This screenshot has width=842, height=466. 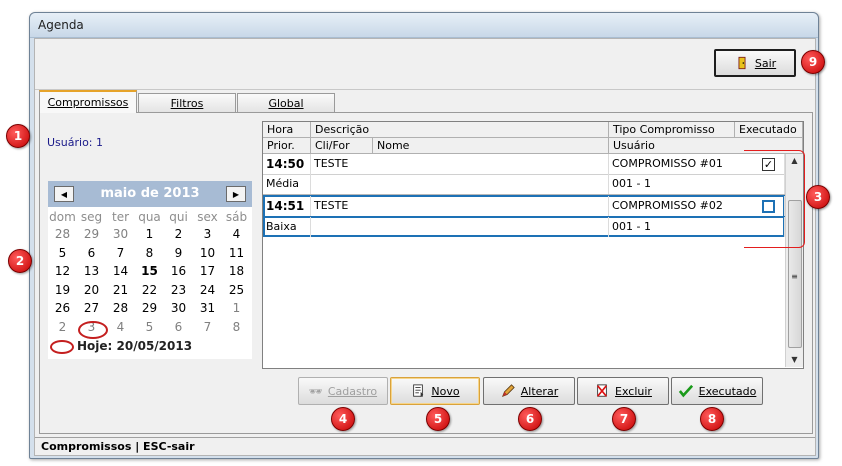 What do you see at coordinates (120, 271) in the screenshot?
I see `calendar-day: 14` at bounding box center [120, 271].